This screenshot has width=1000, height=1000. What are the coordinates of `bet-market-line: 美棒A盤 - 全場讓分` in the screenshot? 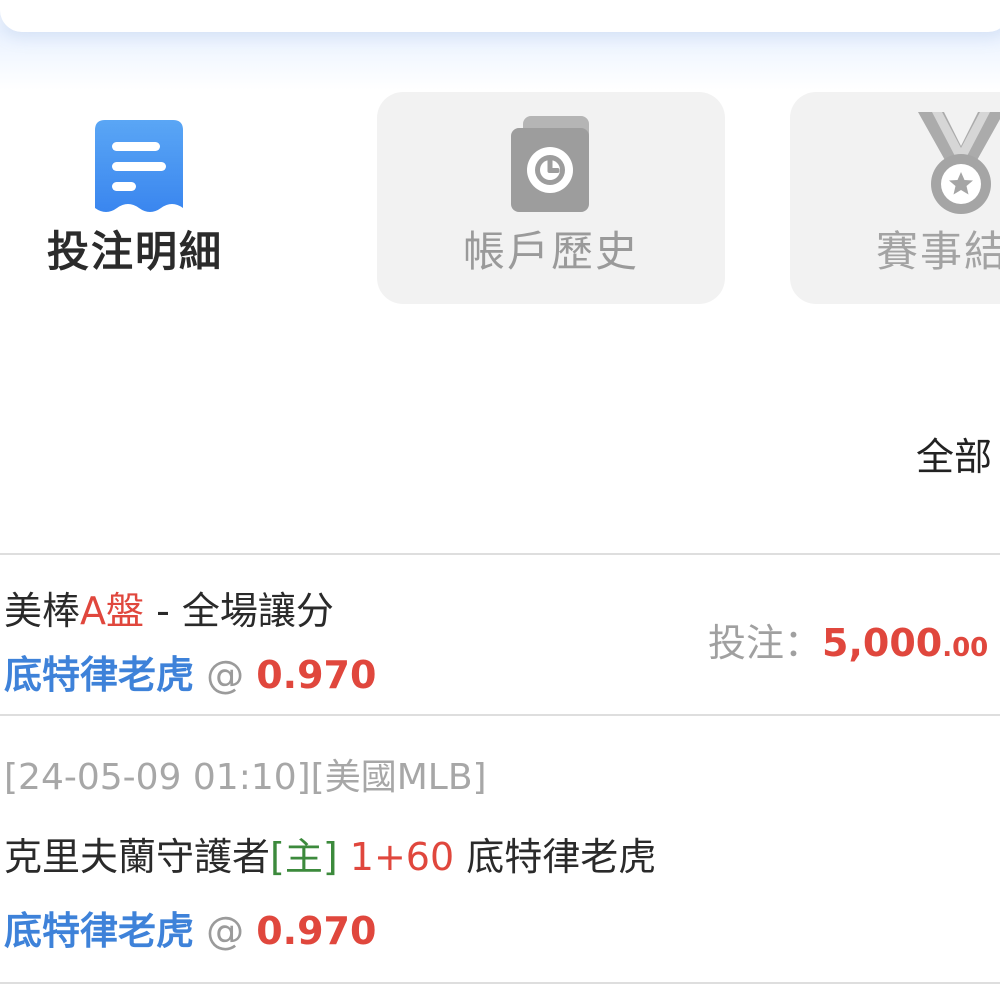 It's located at (169, 607).